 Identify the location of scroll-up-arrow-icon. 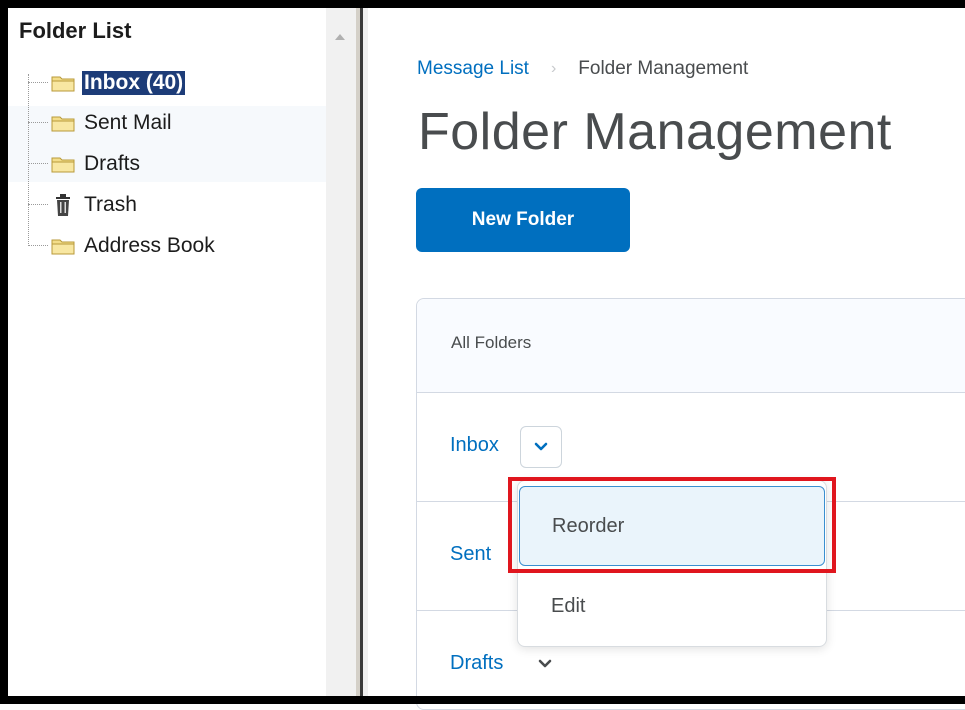
(340, 37).